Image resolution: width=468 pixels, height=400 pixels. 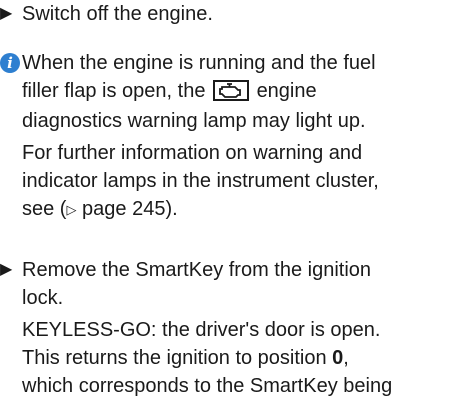 What do you see at coordinates (174, 358) in the screenshot?
I see `step-text: This returns the ignition to position` at bounding box center [174, 358].